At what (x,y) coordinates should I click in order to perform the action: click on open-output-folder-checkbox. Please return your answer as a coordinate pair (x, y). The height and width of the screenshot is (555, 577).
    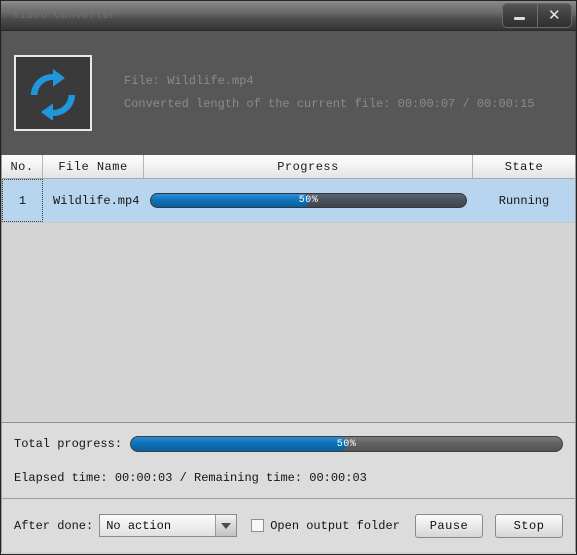
    Looking at the image, I should click on (258, 525).